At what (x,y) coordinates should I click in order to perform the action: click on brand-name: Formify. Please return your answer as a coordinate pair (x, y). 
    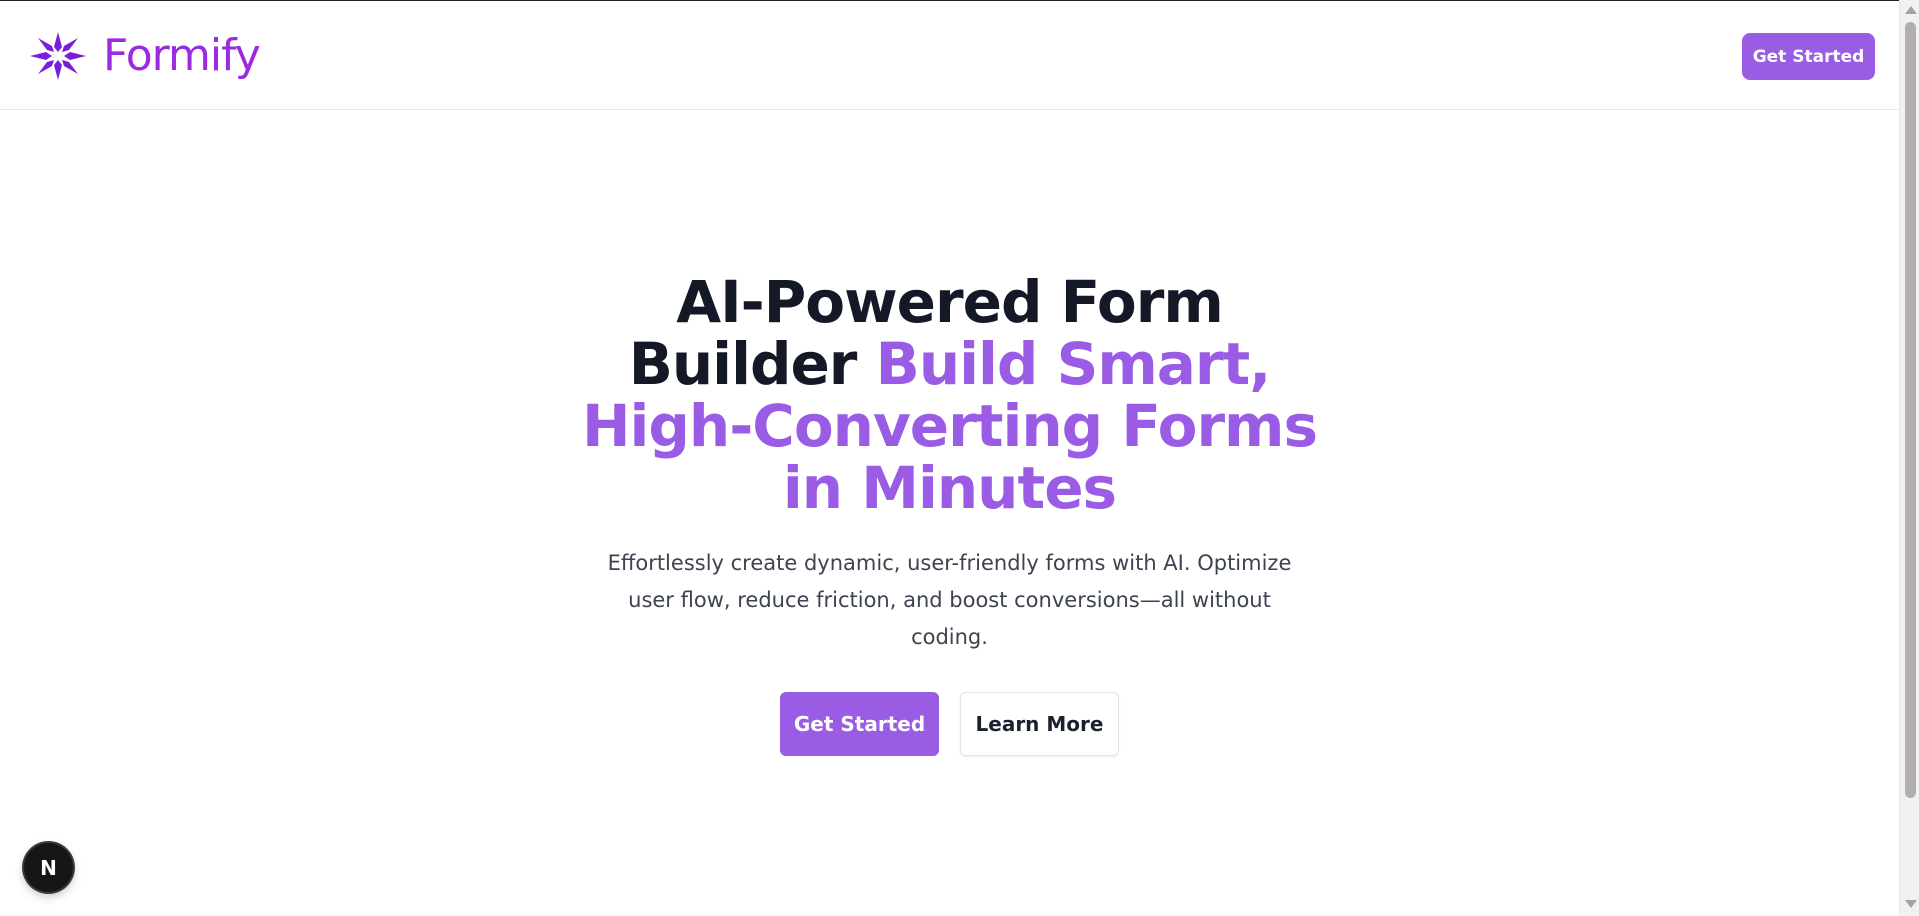
    Looking at the image, I should click on (182, 55).